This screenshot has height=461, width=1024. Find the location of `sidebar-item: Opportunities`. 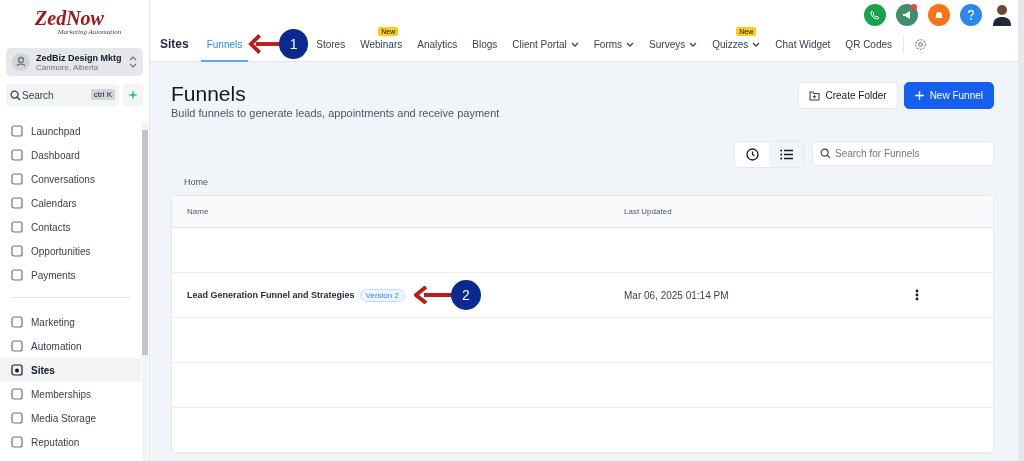

sidebar-item: Opportunities is located at coordinates (70, 251).